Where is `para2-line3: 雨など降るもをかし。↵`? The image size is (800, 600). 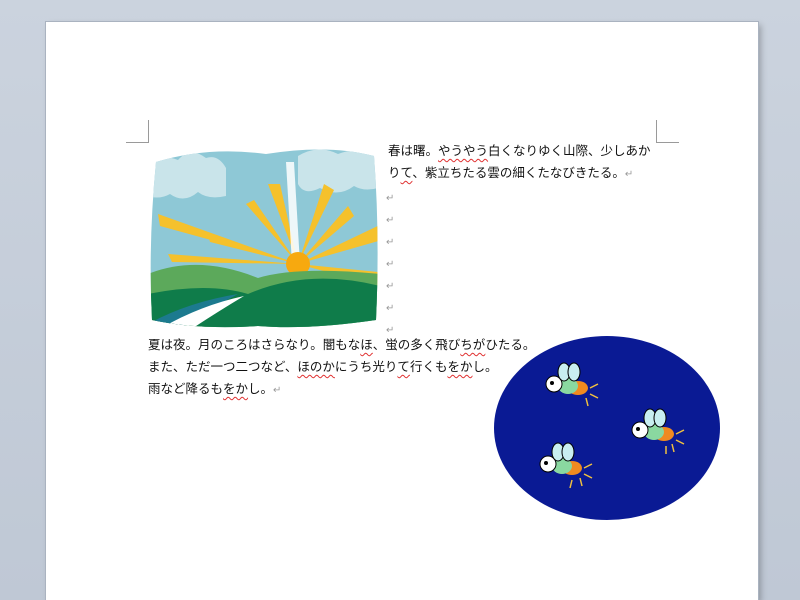 para2-line3: 雨など降るもをかし。↵ is located at coordinates (214, 390).